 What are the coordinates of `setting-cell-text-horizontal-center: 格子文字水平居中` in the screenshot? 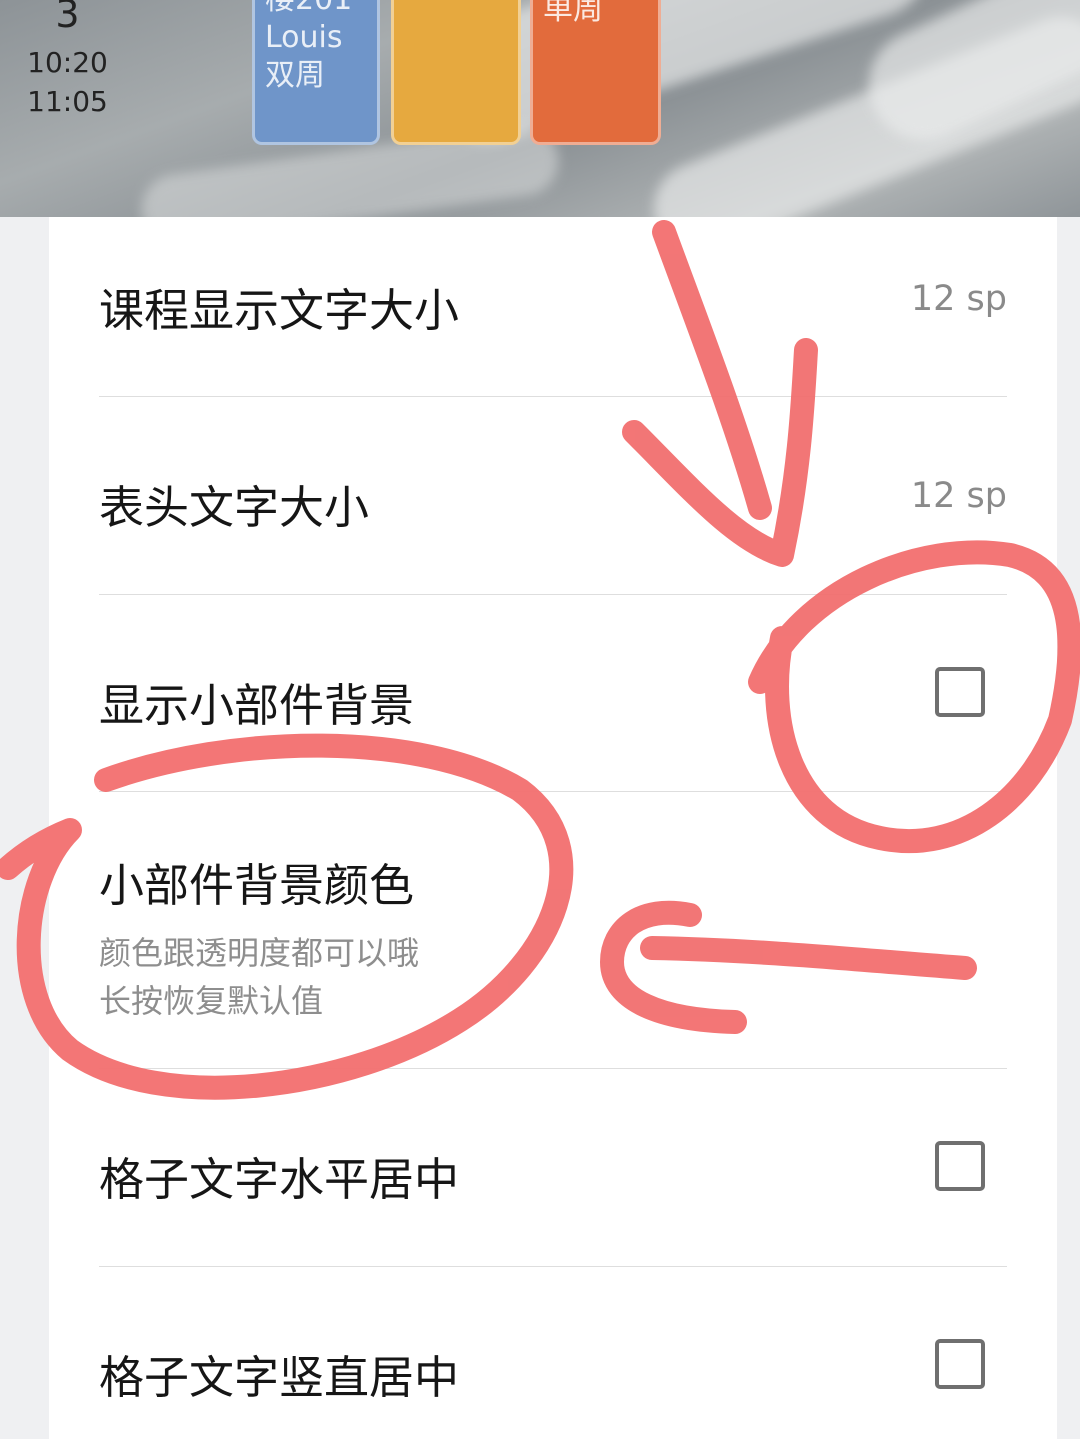 It's located at (553, 1167).